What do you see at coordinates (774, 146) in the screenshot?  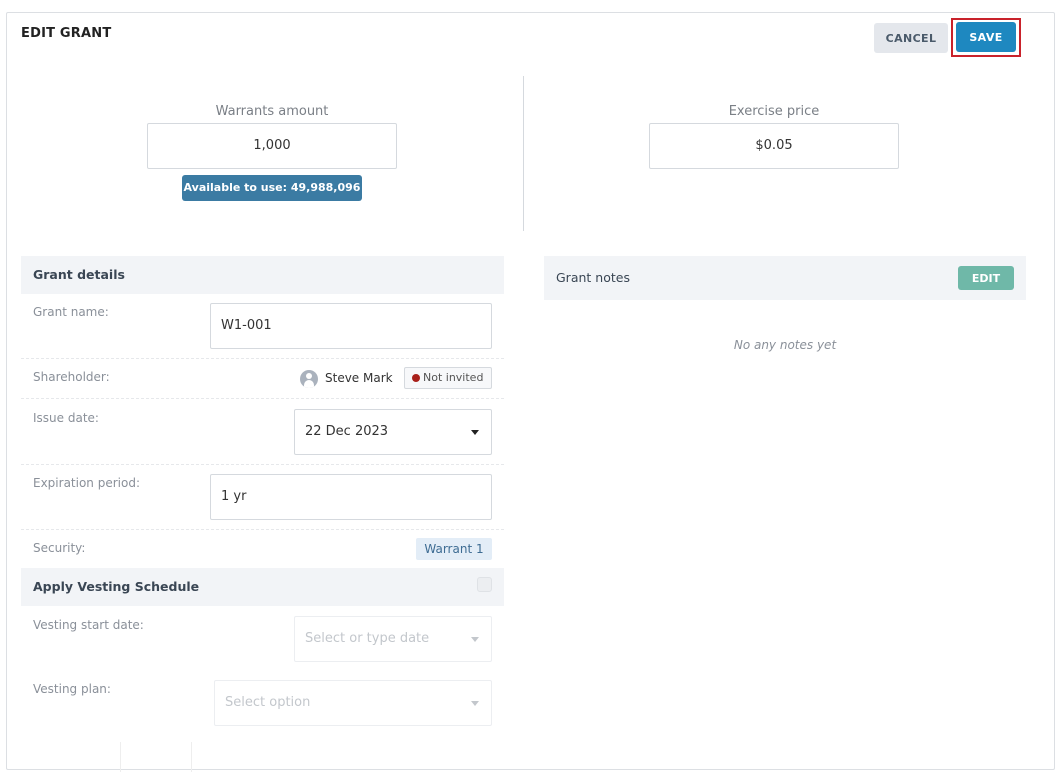 I see `exercise-price-input: $0.05` at bounding box center [774, 146].